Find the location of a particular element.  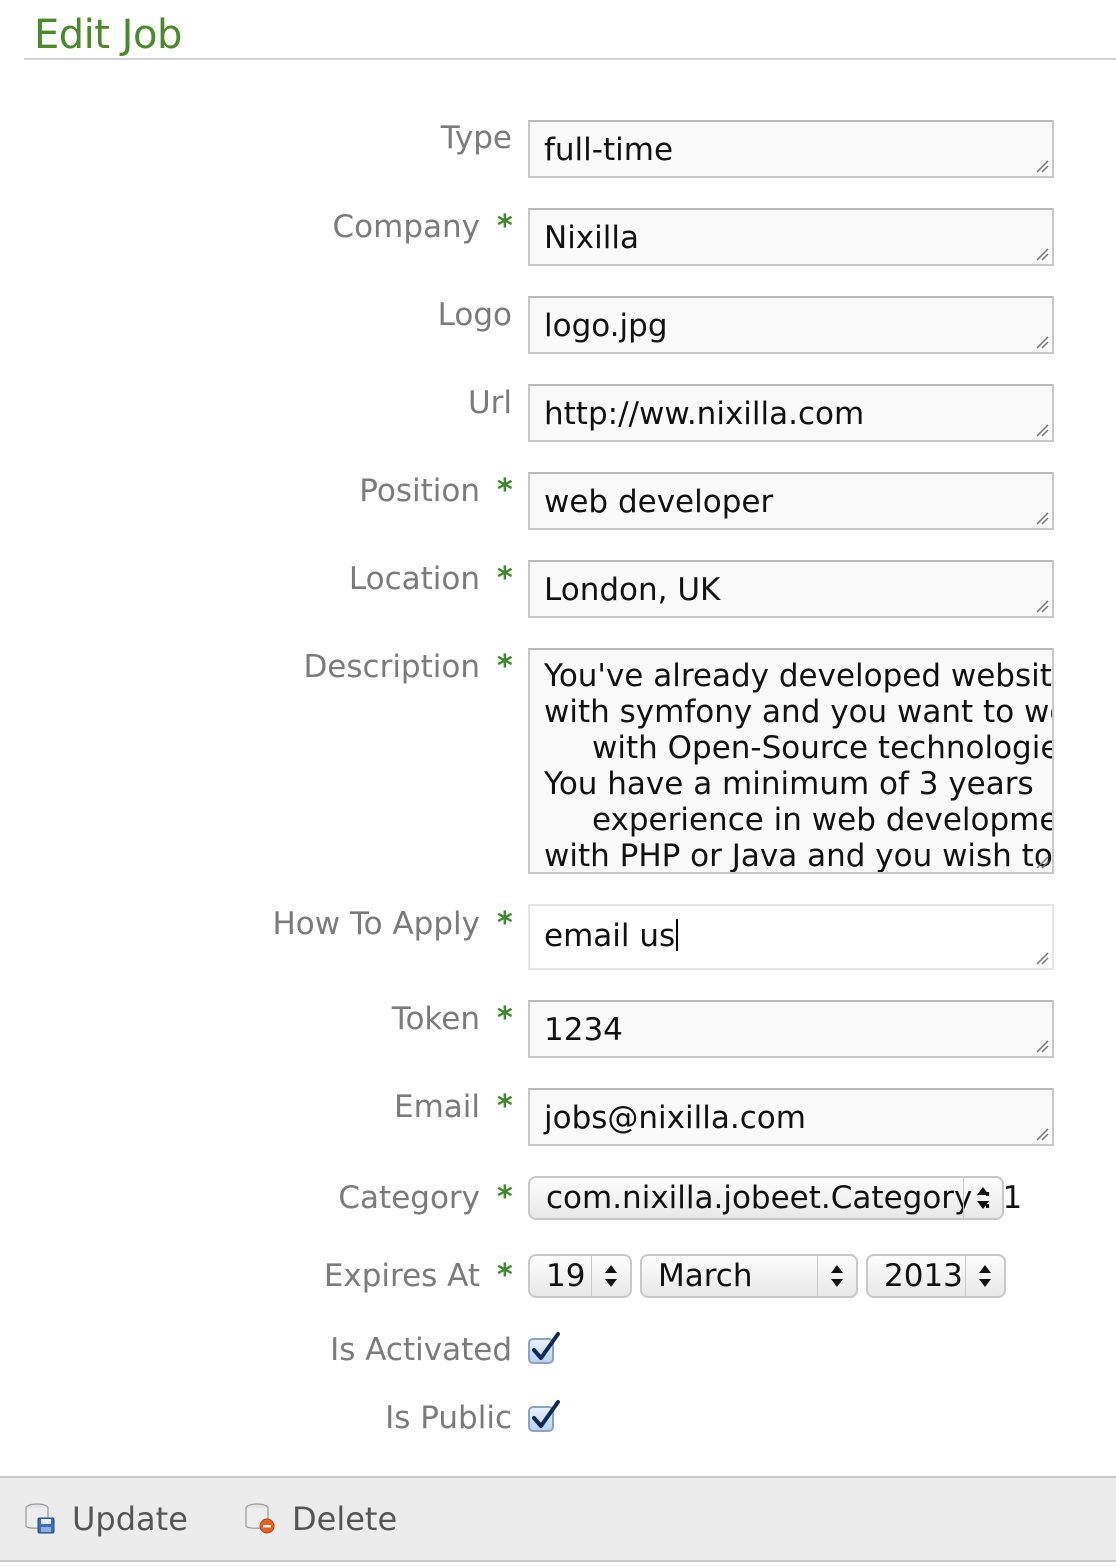

position-label: Position is located at coordinates (419, 491).